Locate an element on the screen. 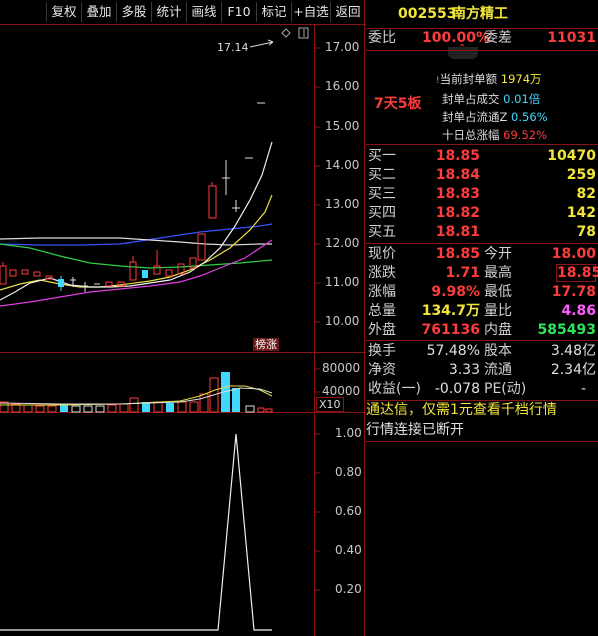  price-tick: 15.00 is located at coordinates (342, 126).